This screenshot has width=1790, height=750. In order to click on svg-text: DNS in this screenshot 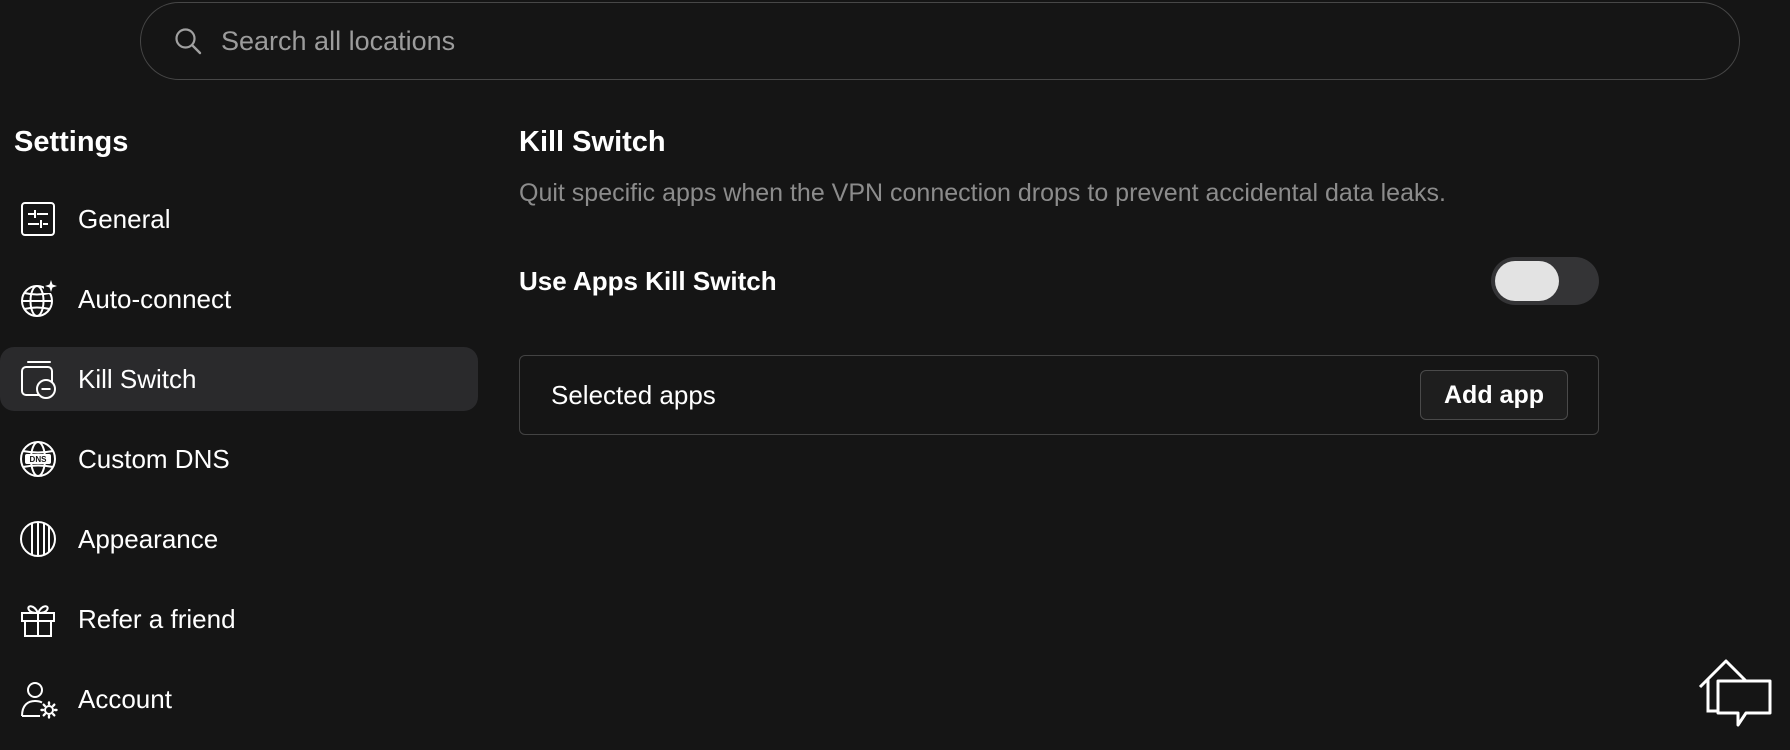, I will do `click(39, 459)`.